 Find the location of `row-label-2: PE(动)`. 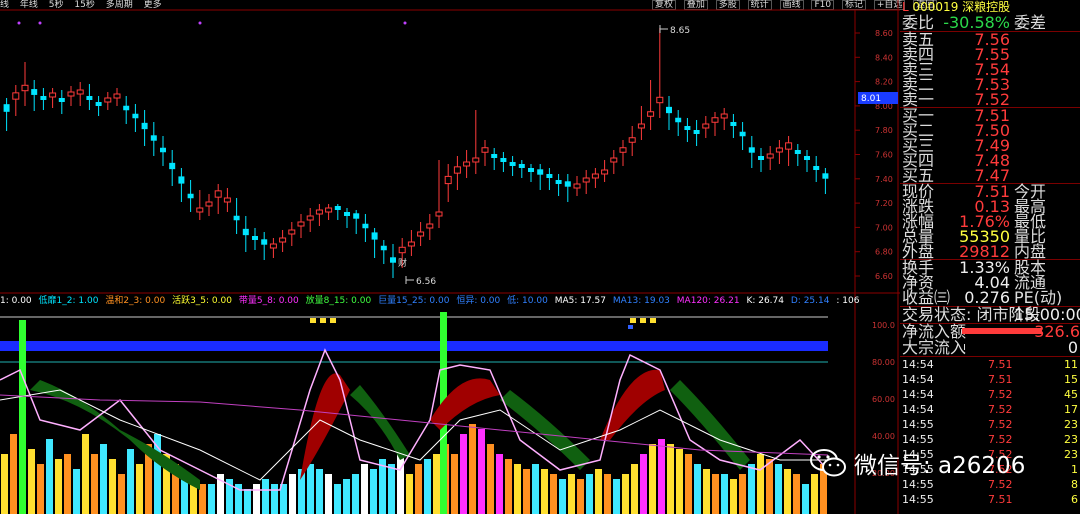

row-label-2: PE(动) is located at coordinates (1038, 297).